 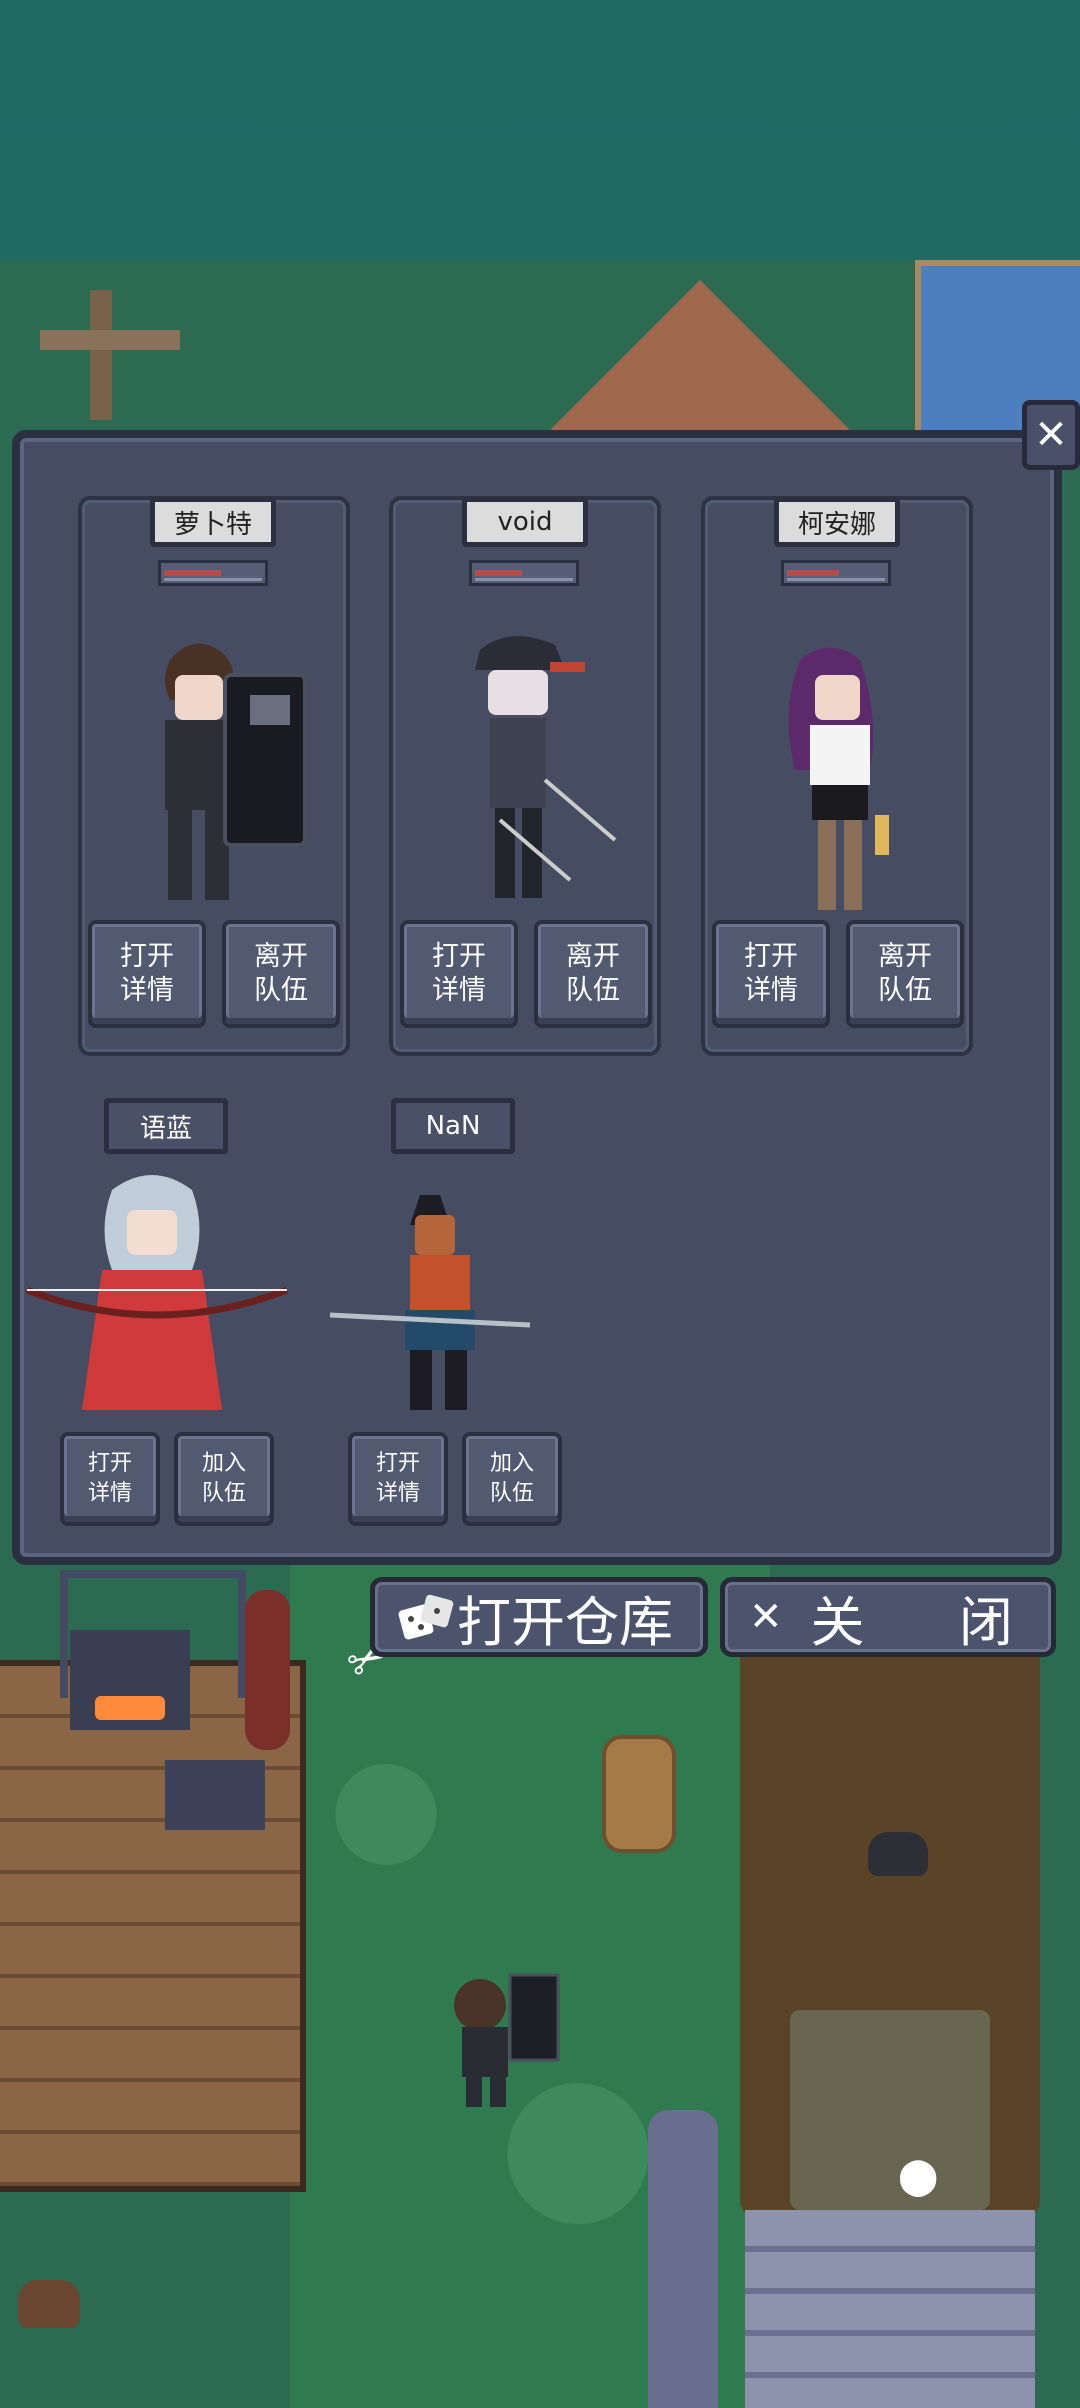 I want to click on close-label: 关 闭, so click(x=921, y=1622).